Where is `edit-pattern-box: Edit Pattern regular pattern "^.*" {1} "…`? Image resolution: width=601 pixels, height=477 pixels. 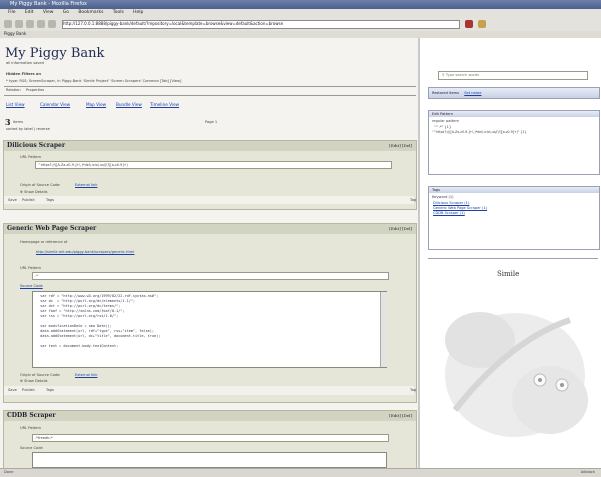 edit-pattern-box: Edit Pattern regular pattern "^.*" {1} "… is located at coordinates (514, 142).